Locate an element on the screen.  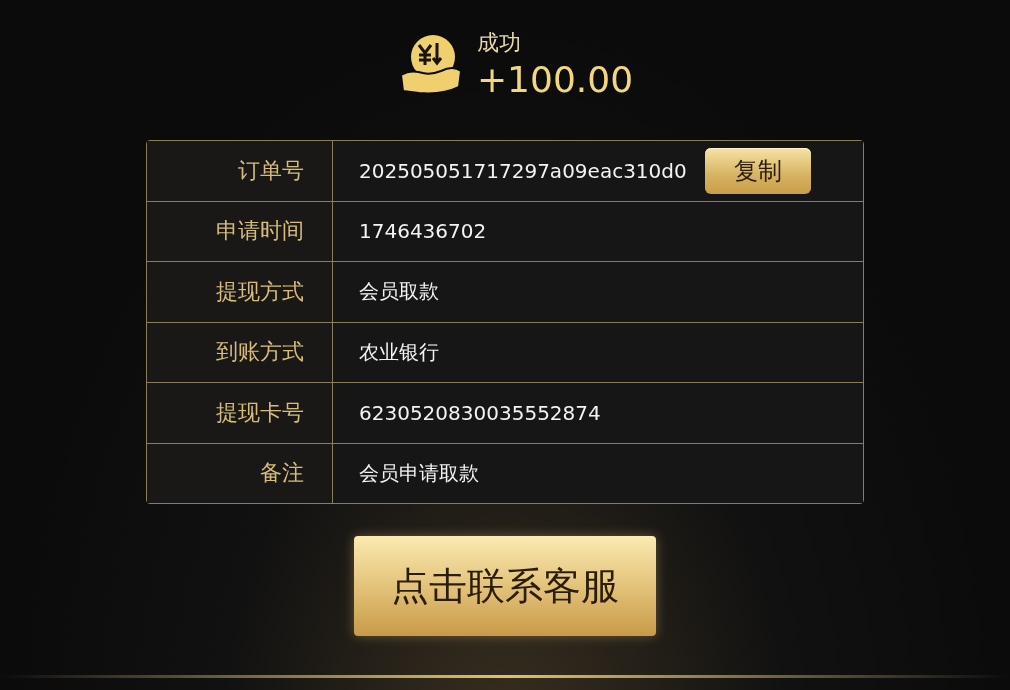
field-value: 1746436702 is located at coordinates (423, 231).